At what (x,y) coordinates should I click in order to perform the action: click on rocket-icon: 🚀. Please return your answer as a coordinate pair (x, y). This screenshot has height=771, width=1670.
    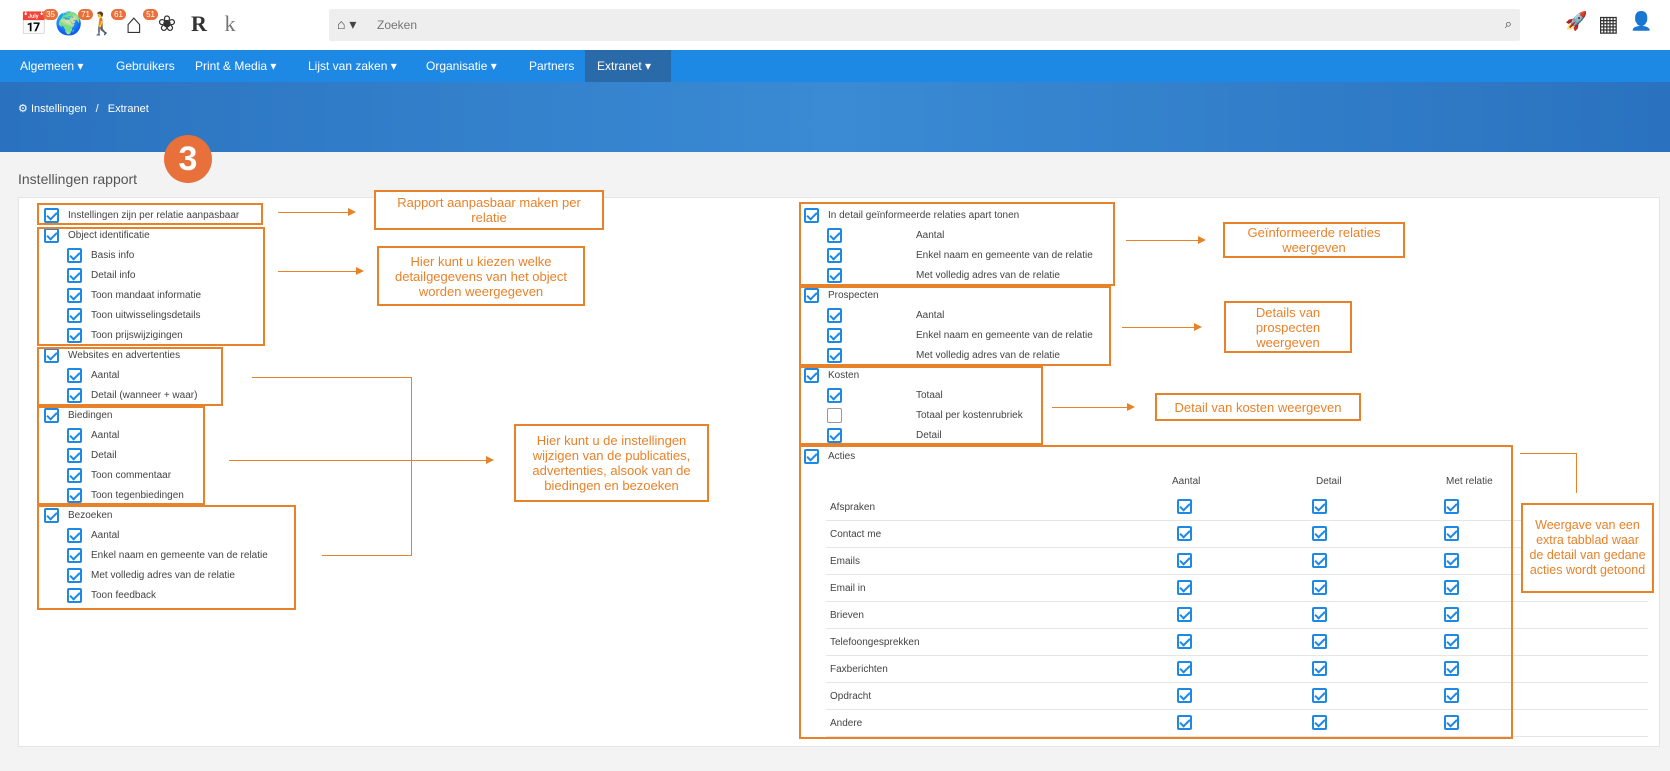
    Looking at the image, I should click on (1576, 21).